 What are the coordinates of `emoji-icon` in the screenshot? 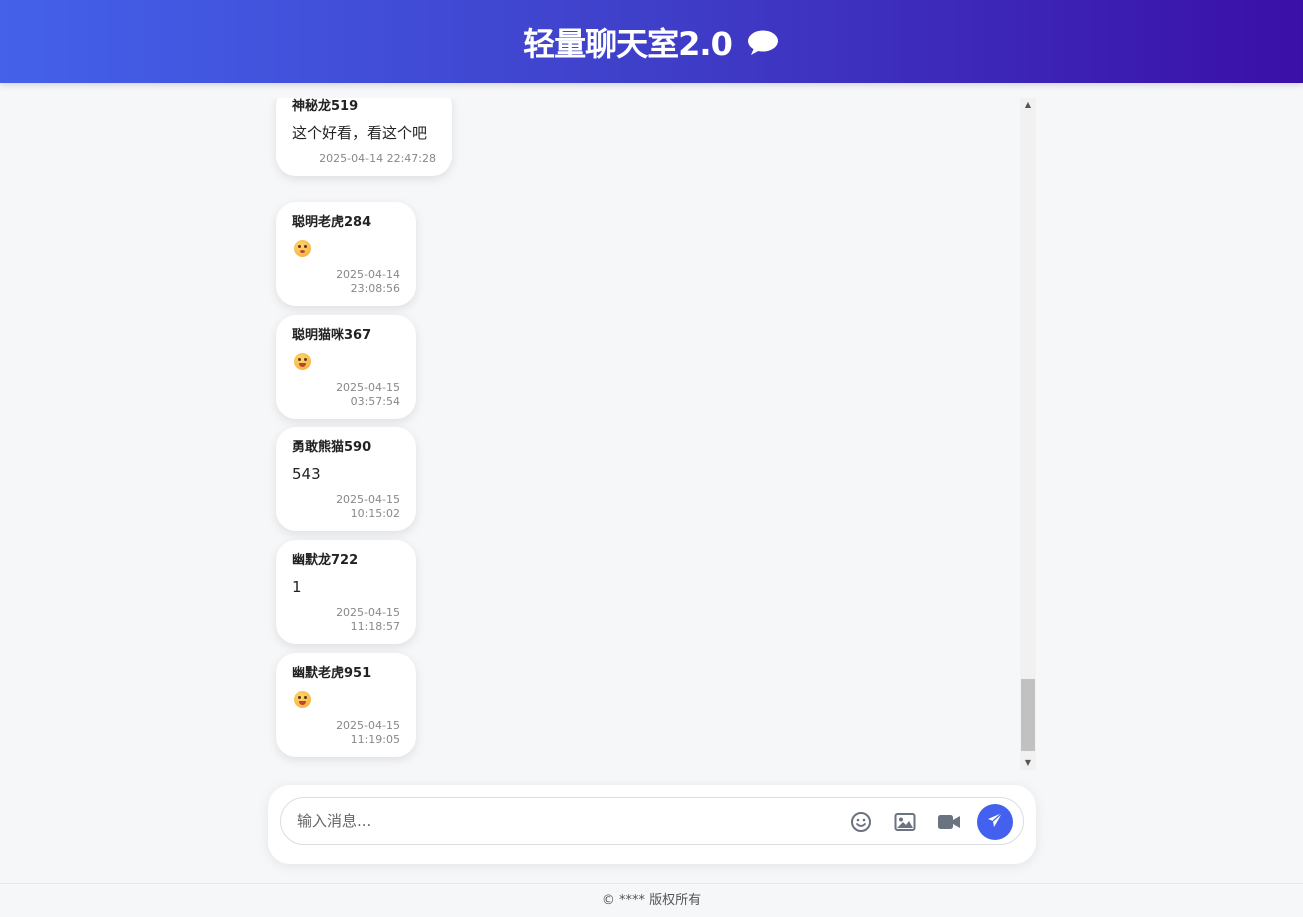 It's located at (861, 822).